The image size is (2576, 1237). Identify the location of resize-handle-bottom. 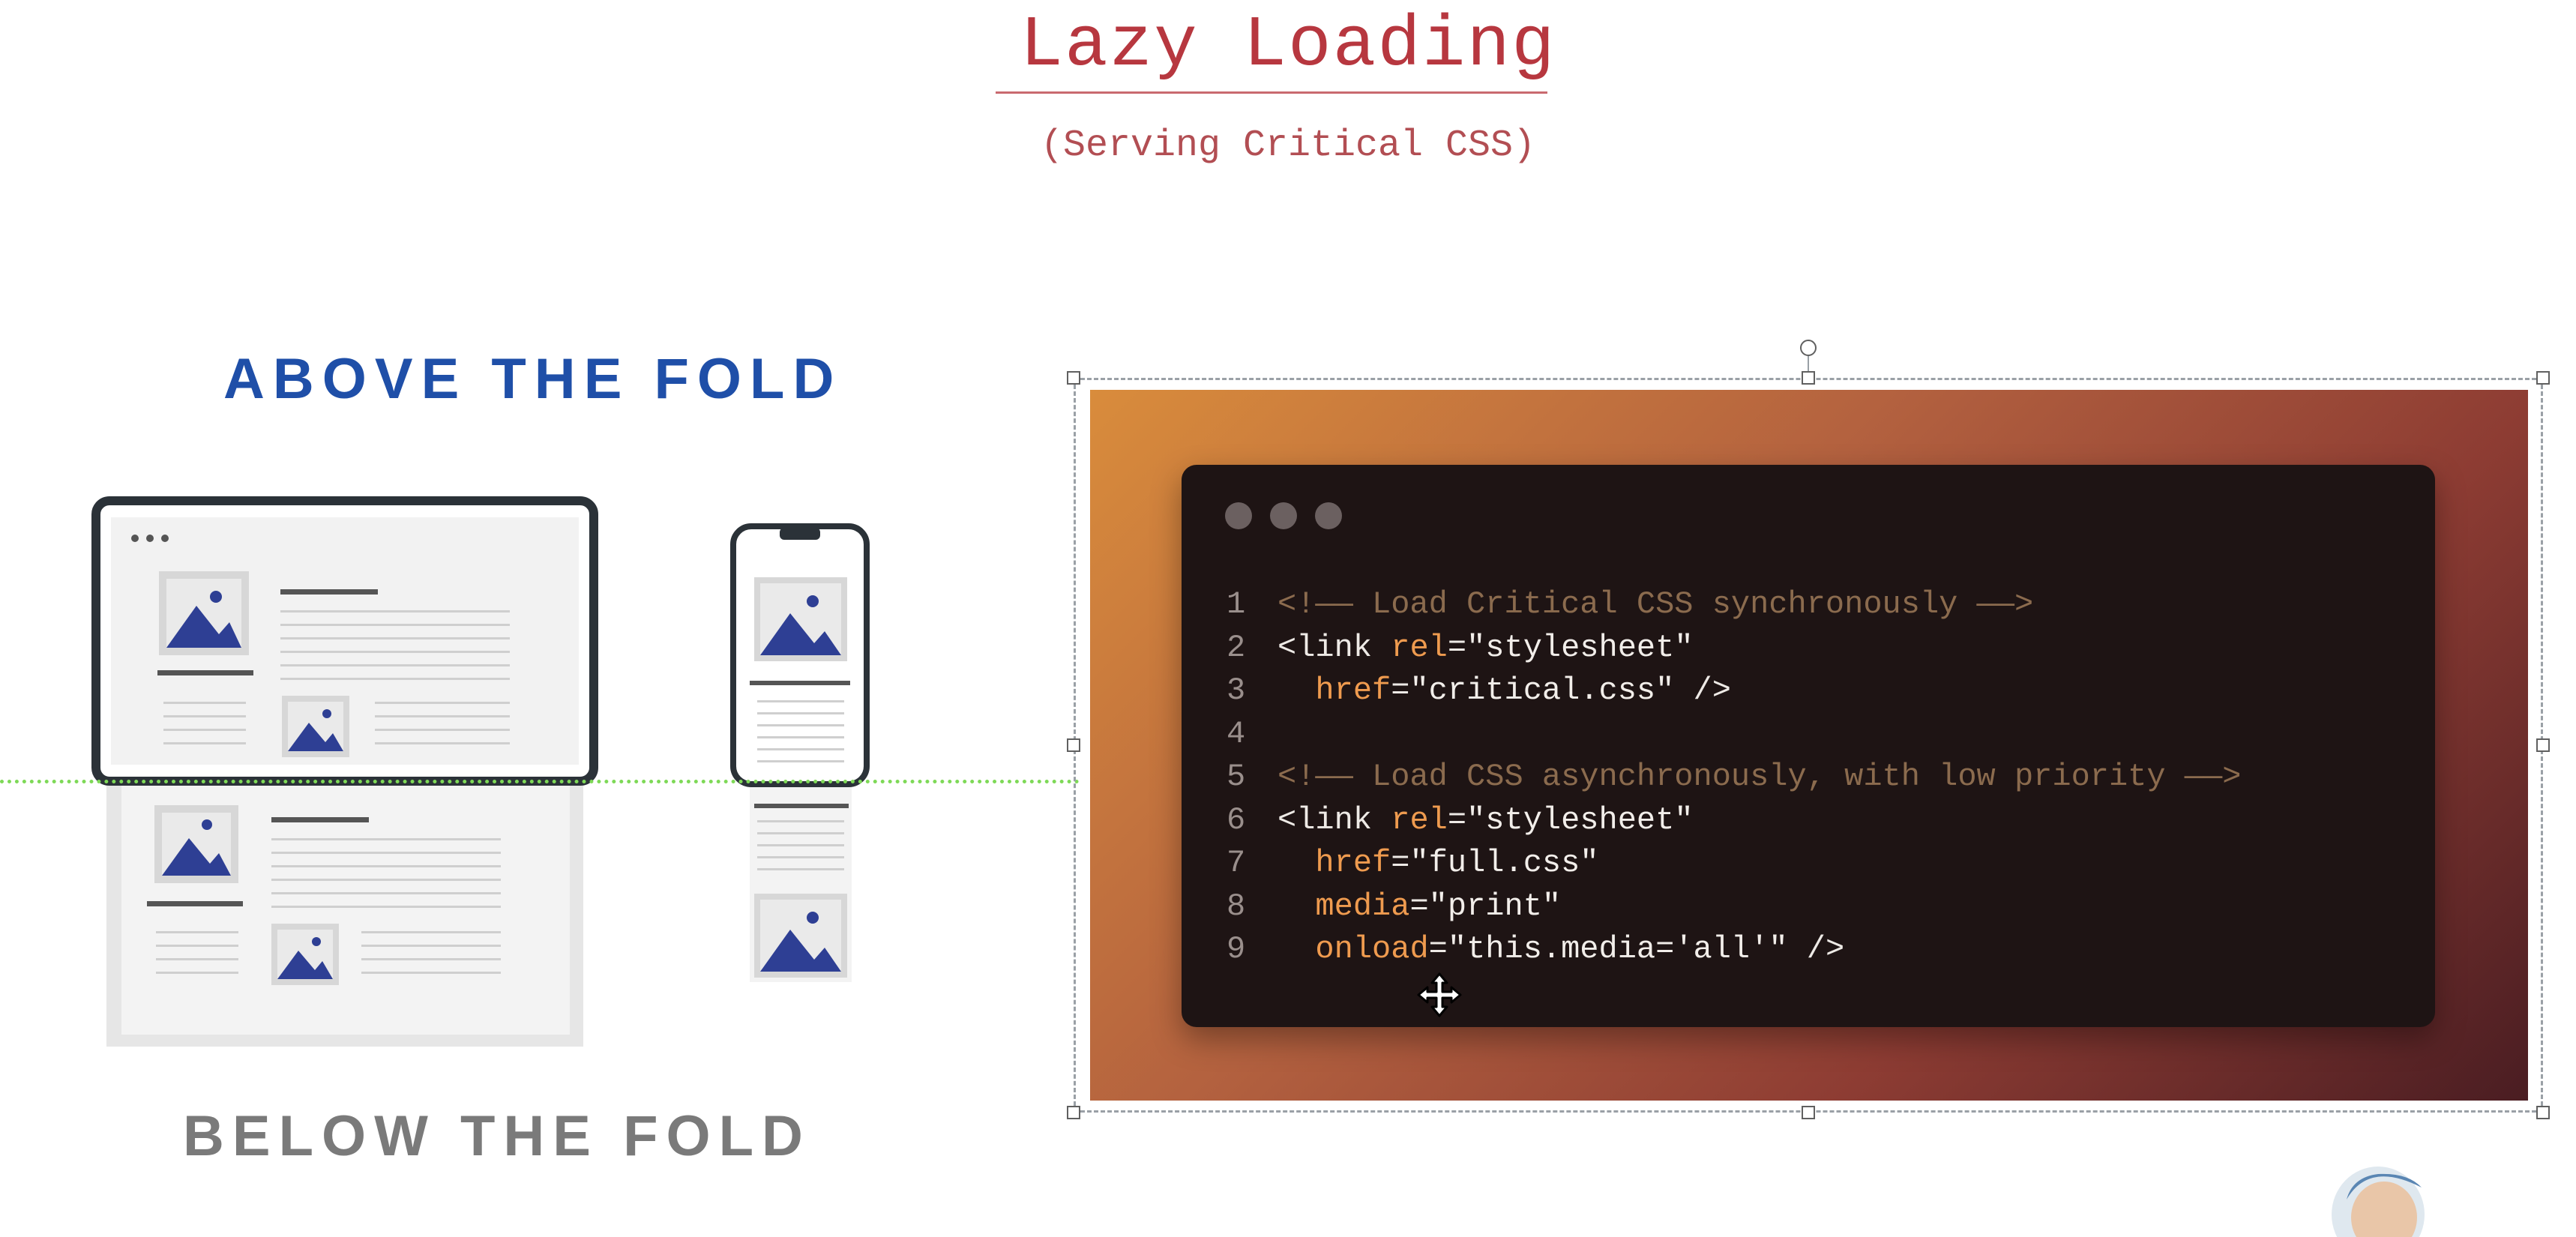
(1809, 1112).